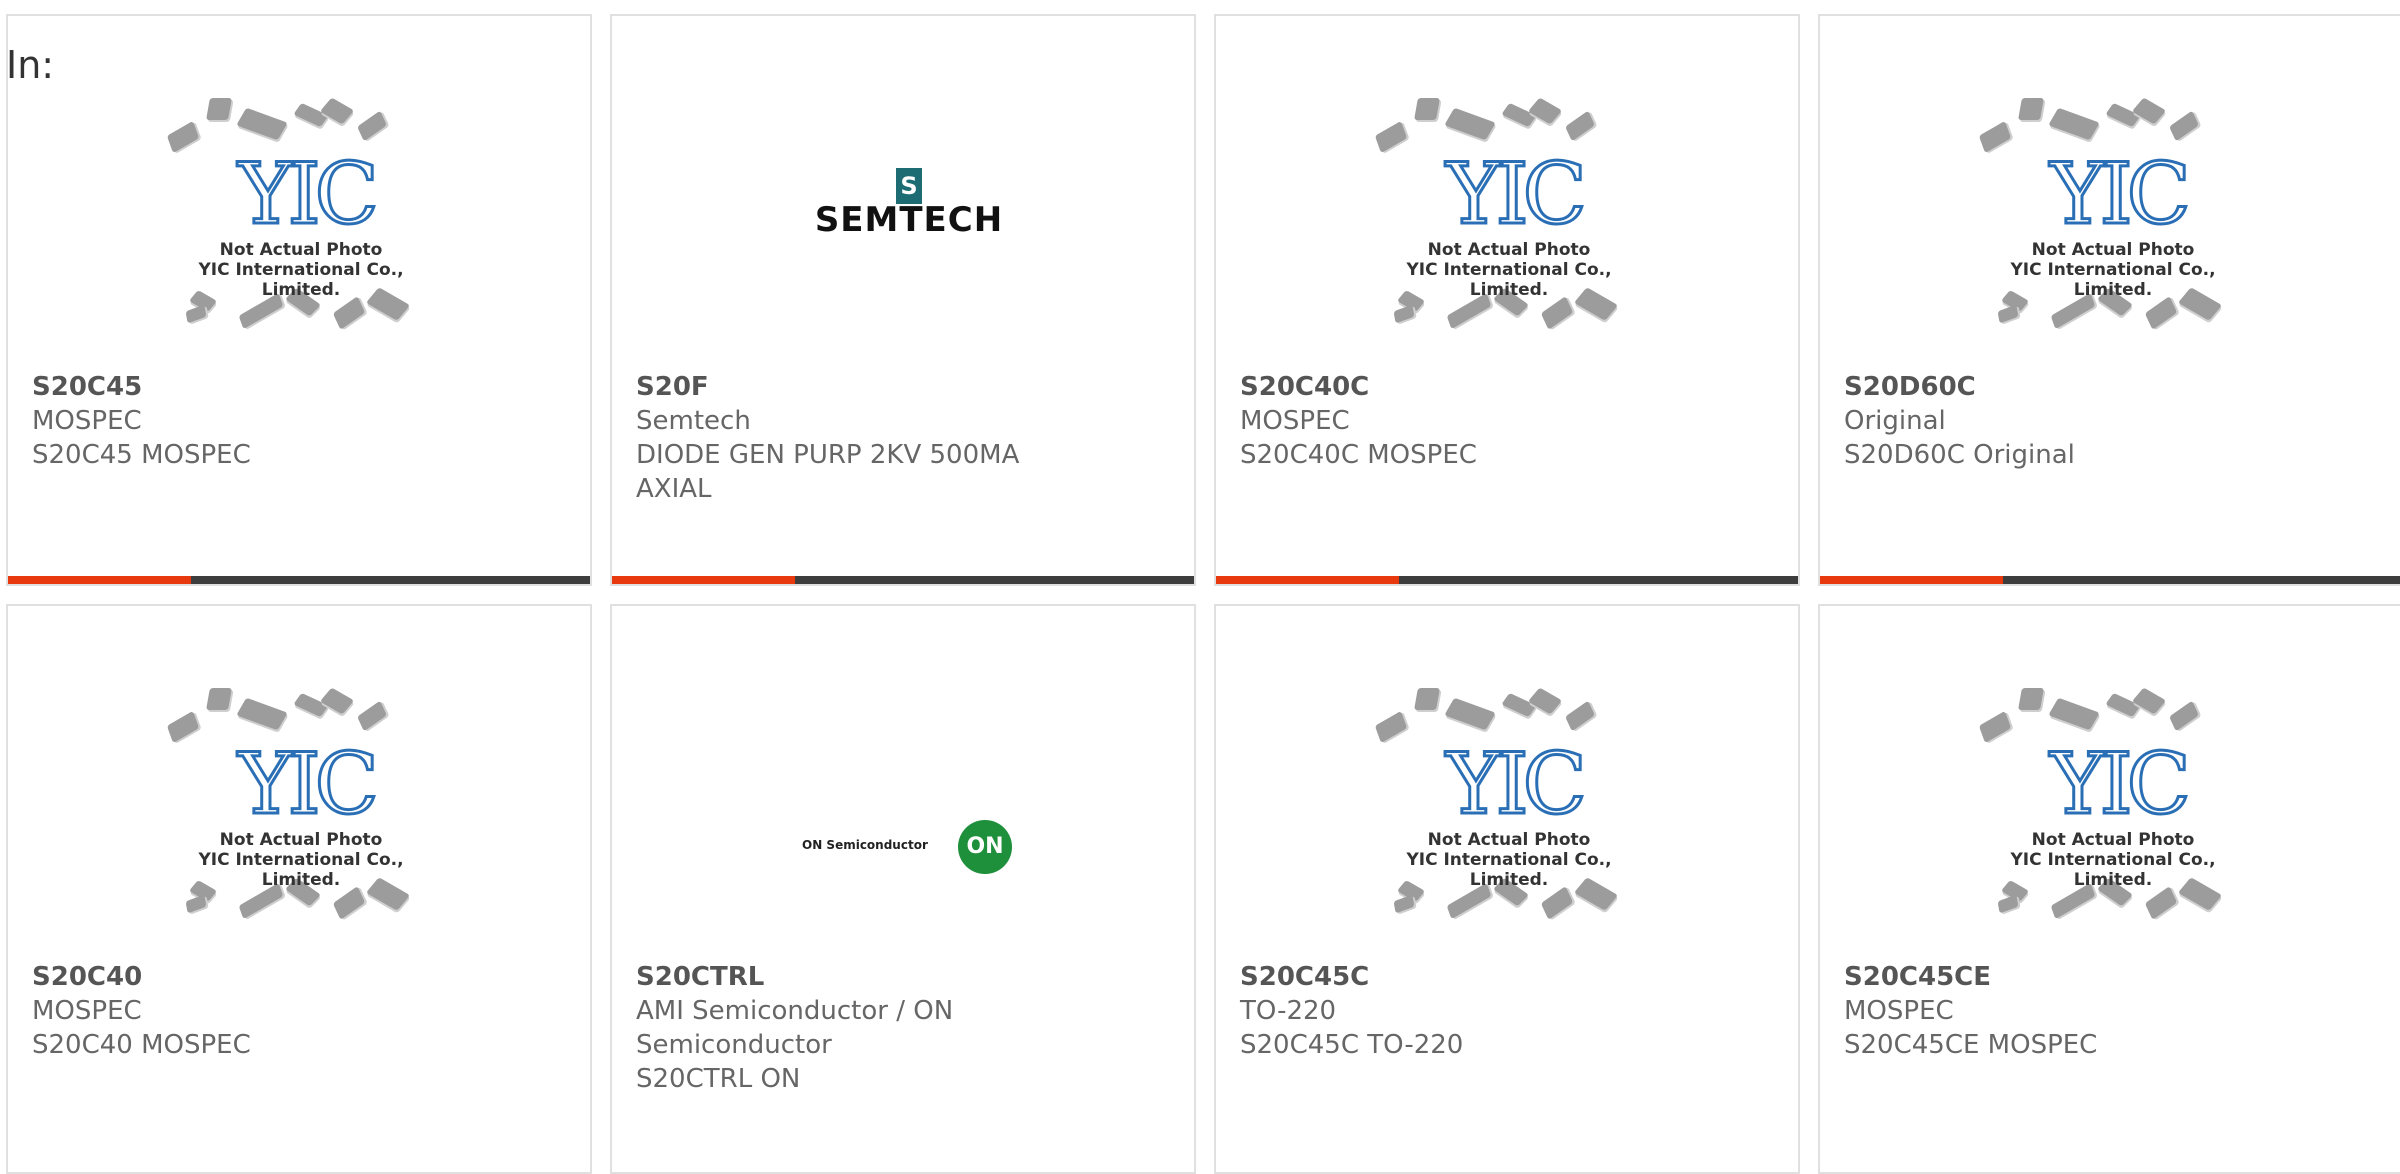  I want to click on description: S20C40 MOSPEC, so click(141, 1045).